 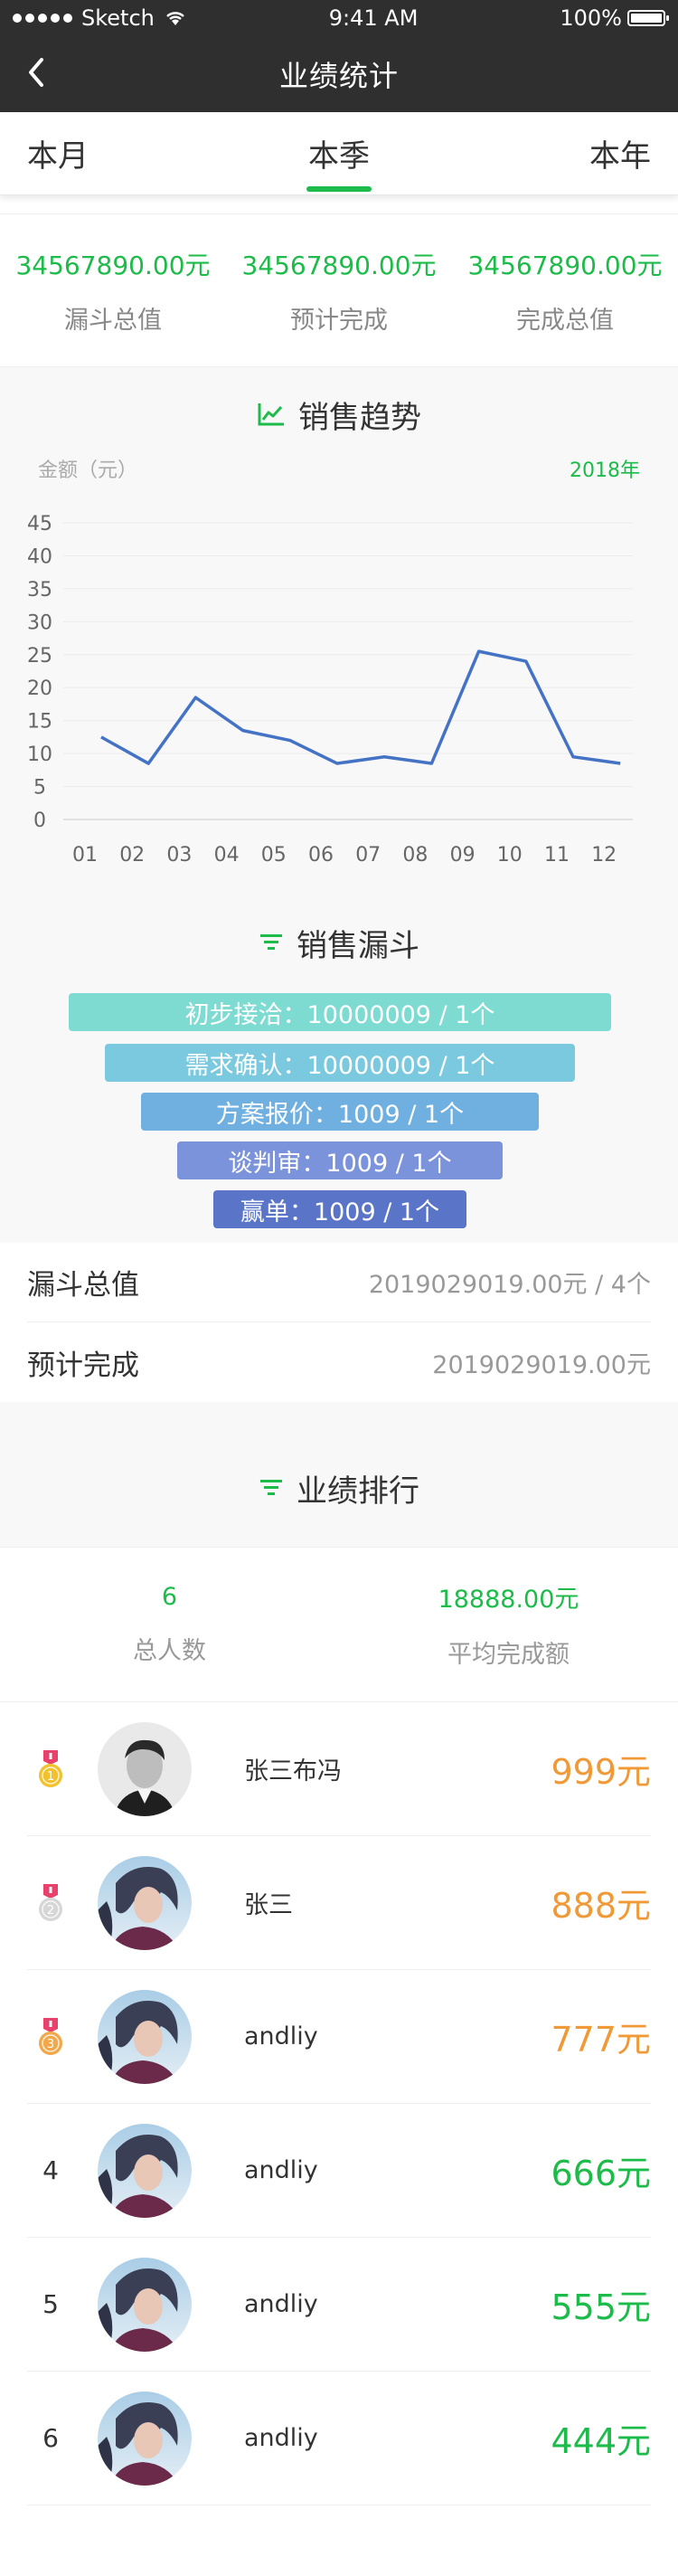 What do you see at coordinates (268, 1905) in the screenshot?
I see `ranking-name: 张三` at bounding box center [268, 1905].